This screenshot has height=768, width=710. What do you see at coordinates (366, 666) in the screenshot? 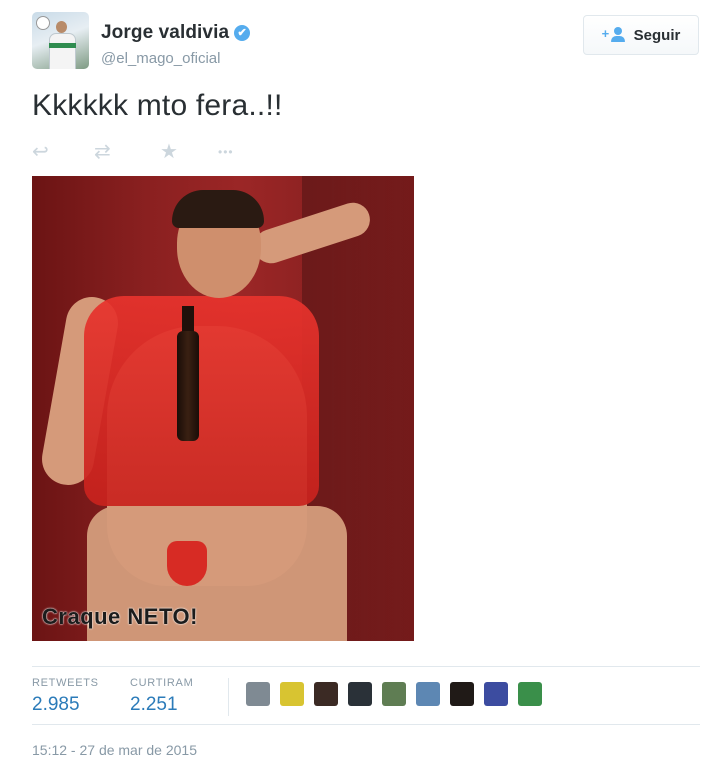
I see `divider-top` at bounding box center [366, 666].